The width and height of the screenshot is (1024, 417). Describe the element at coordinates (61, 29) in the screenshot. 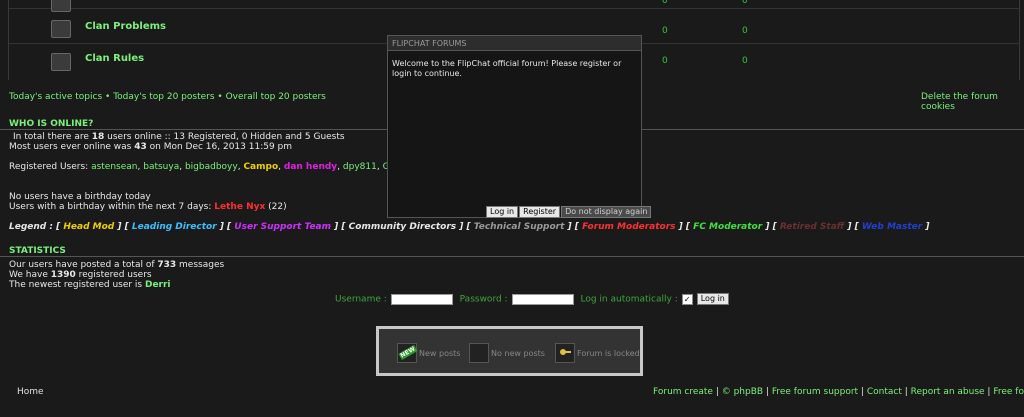

I see `folder-icon` at that location.